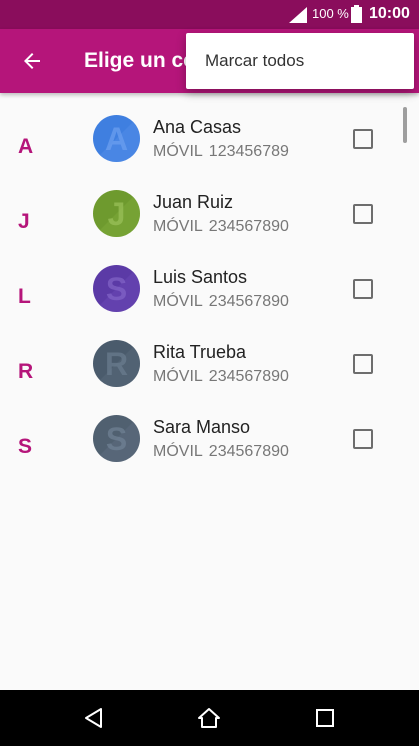 The height and width of the screenshot is (746, 419). I want to click on section-letter: R, so click(26, 371).